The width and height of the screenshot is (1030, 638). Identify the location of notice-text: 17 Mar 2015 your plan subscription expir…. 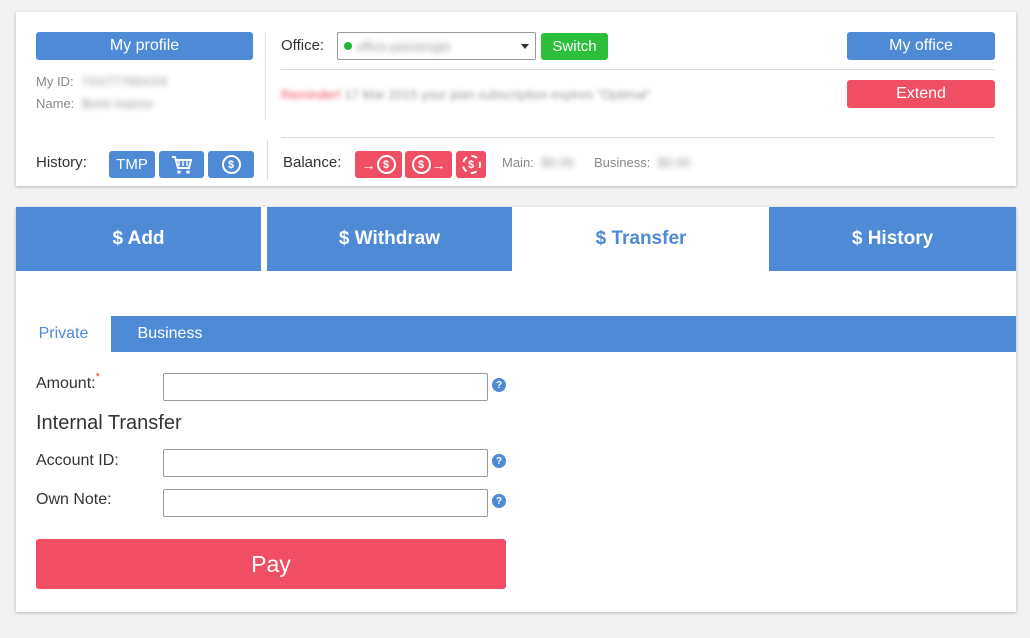
(497, 94).